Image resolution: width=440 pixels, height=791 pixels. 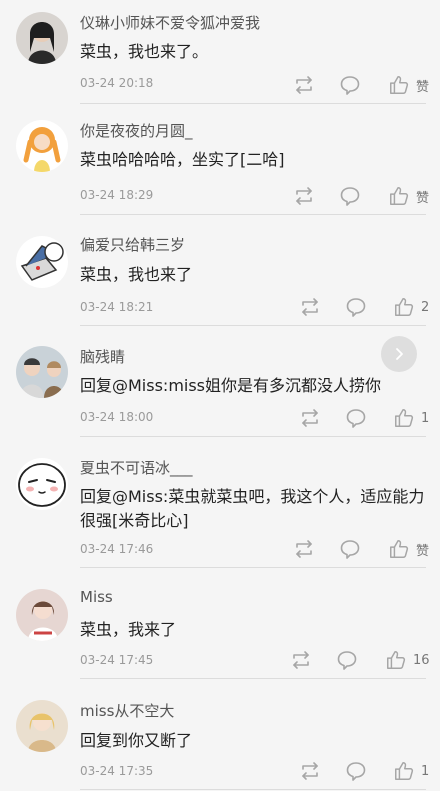 I want to click on timestamp: 03-24 18:00, so click(x=117, y=417).